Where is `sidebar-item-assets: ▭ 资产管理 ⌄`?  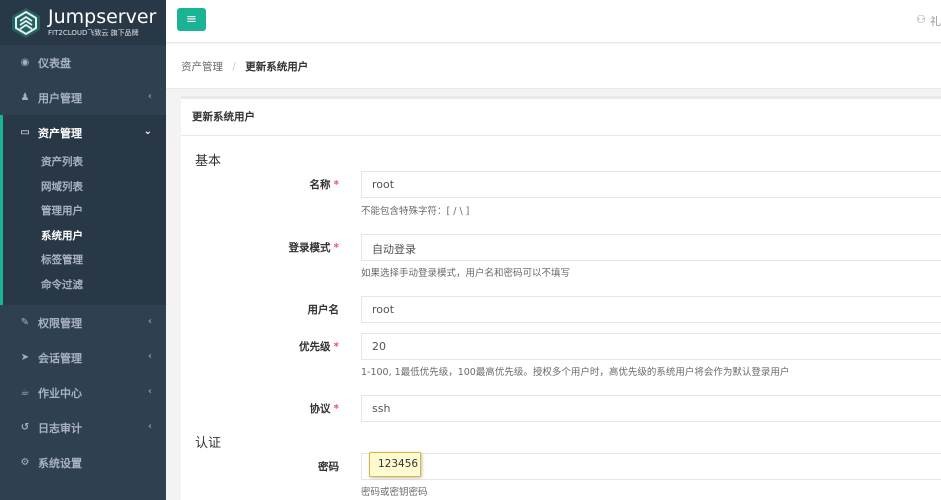 sidebar-item-assets: ▭ 资产管理 ⌄ is located at coordinates (83, 132).